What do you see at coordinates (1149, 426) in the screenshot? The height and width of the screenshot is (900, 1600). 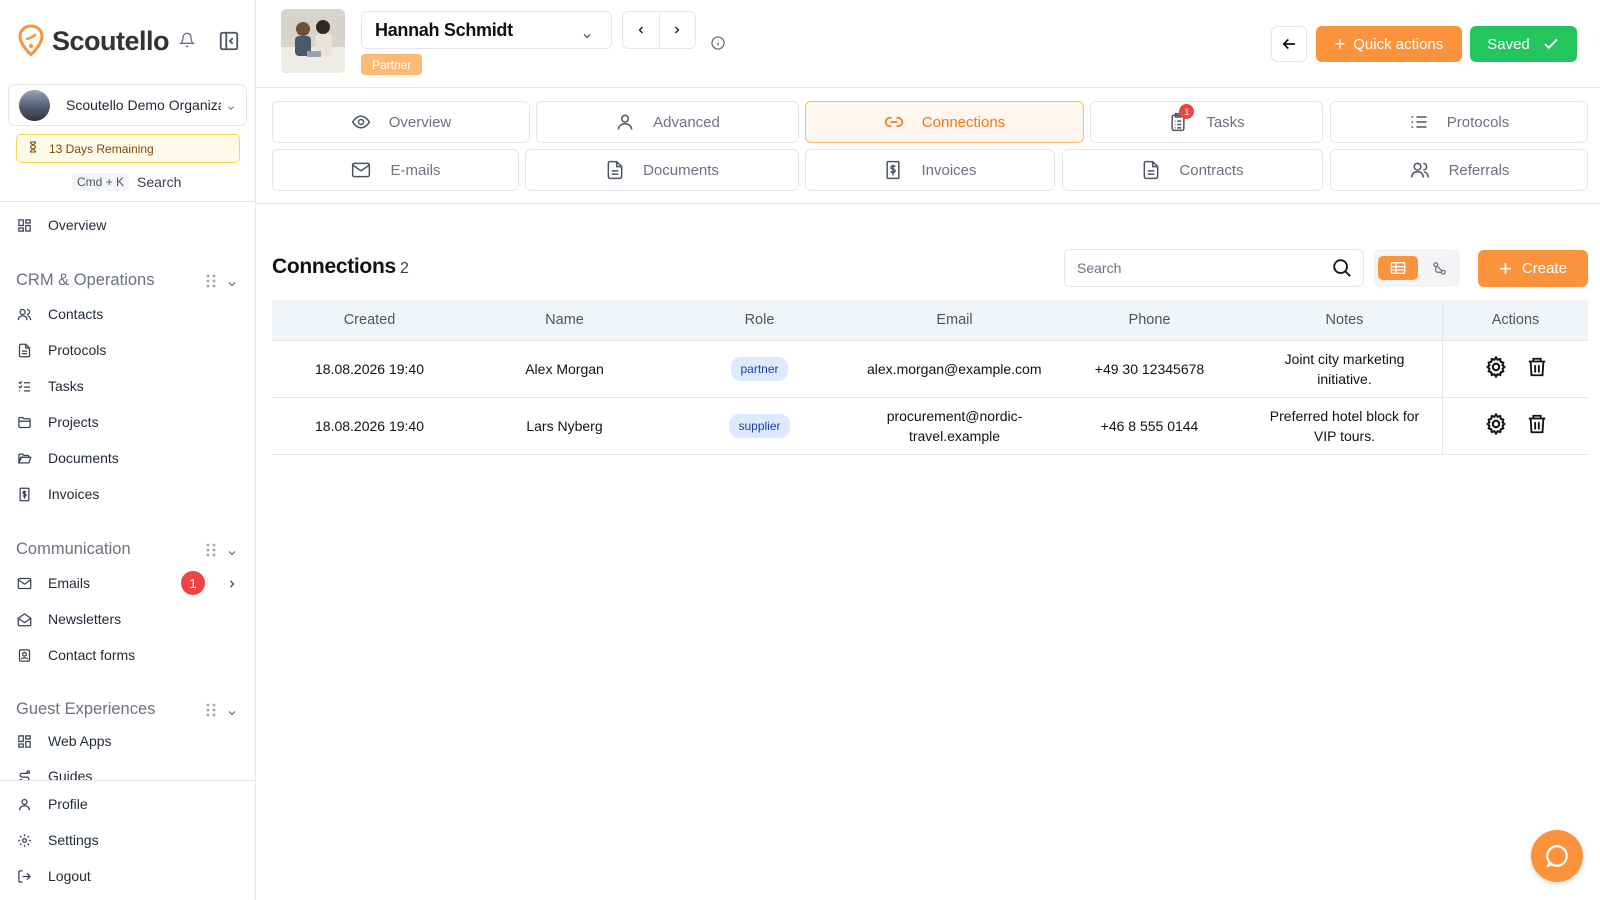 I see `cell-phone: +46 8 555 0144` at bounding box center [1149, 426].